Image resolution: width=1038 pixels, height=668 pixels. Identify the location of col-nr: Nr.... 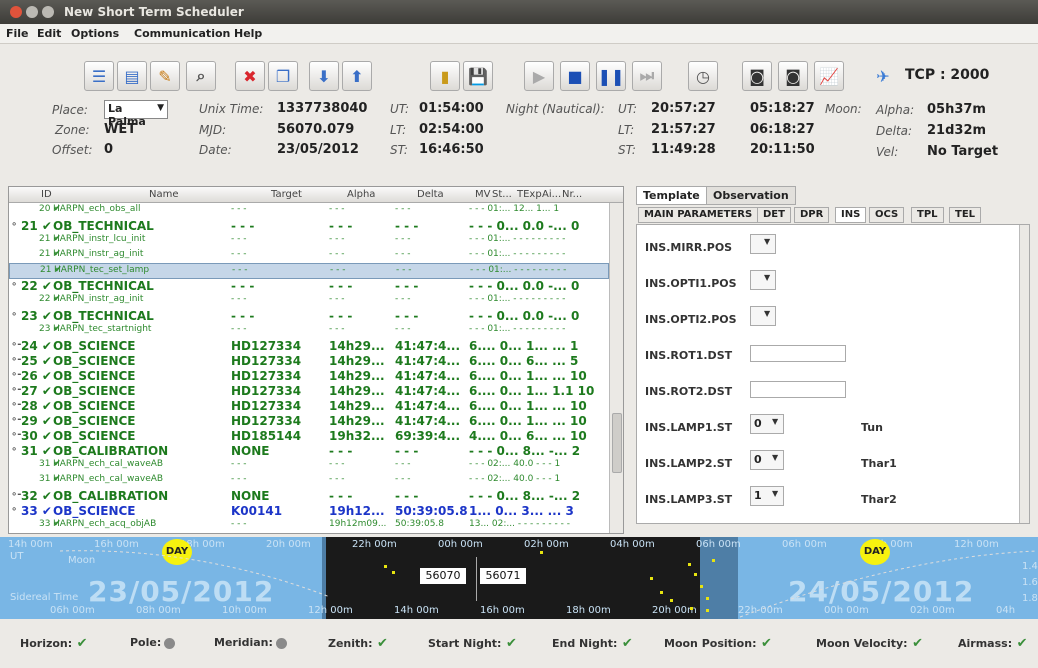
(572, 194).